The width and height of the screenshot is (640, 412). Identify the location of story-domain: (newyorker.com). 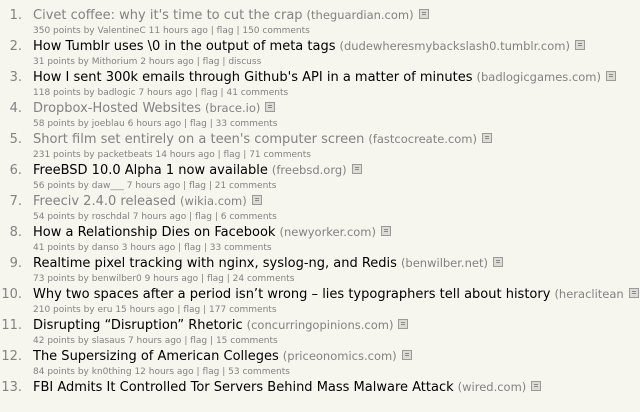
(327, 232).